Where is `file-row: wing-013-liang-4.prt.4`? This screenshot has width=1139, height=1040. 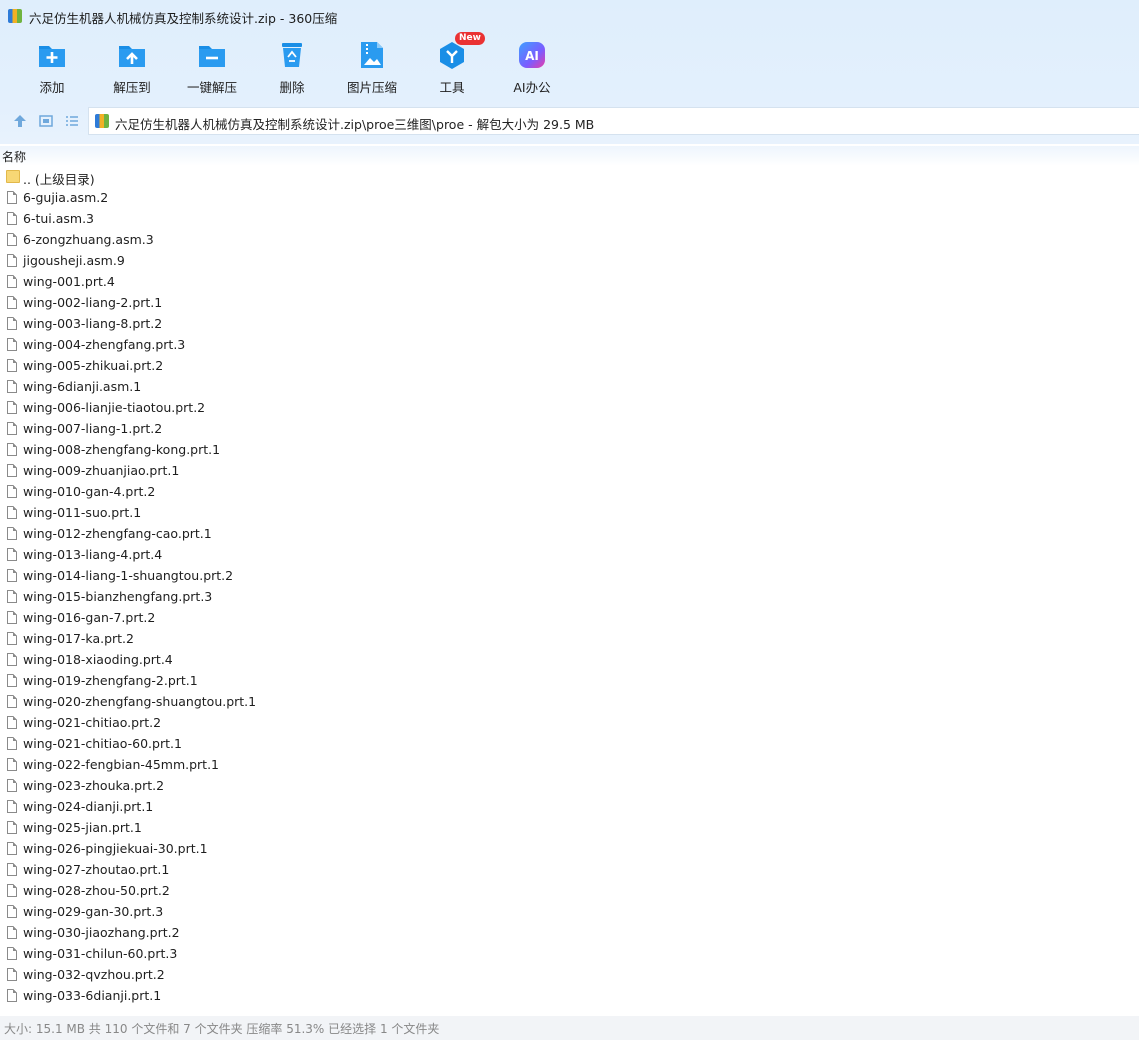
file-row: wing-013-liang-4.prt.4 is located at coordinates (569, 555).